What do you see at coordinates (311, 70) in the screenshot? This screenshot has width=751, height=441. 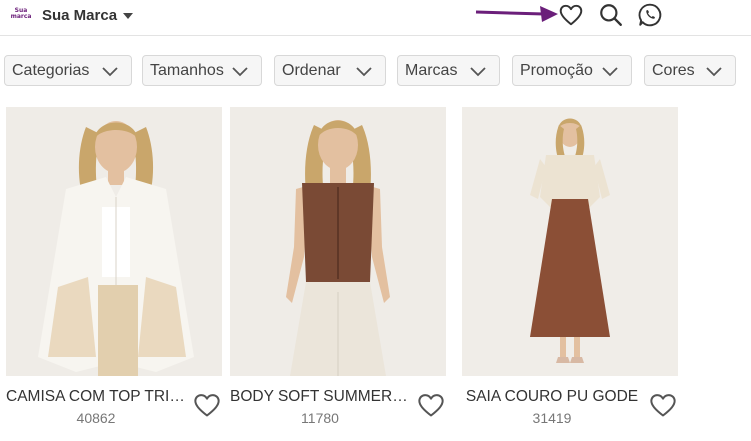 I see `filter-label: Ordenar` at bounding box center [311, 70].